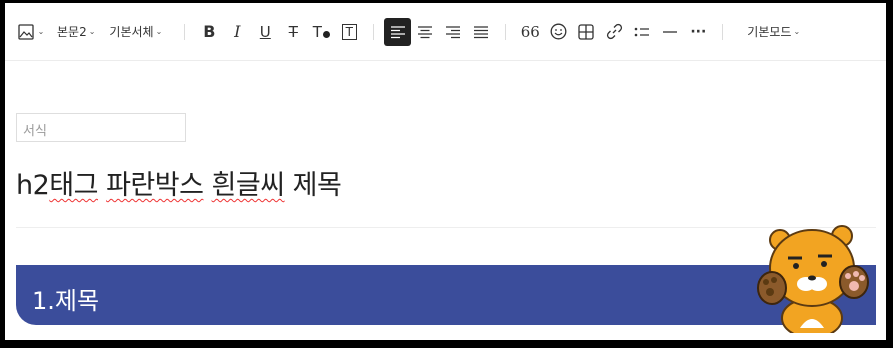 The height and width of the screenshot is (348, 893). I want to click on color-dot-icon, so click(326, 34).